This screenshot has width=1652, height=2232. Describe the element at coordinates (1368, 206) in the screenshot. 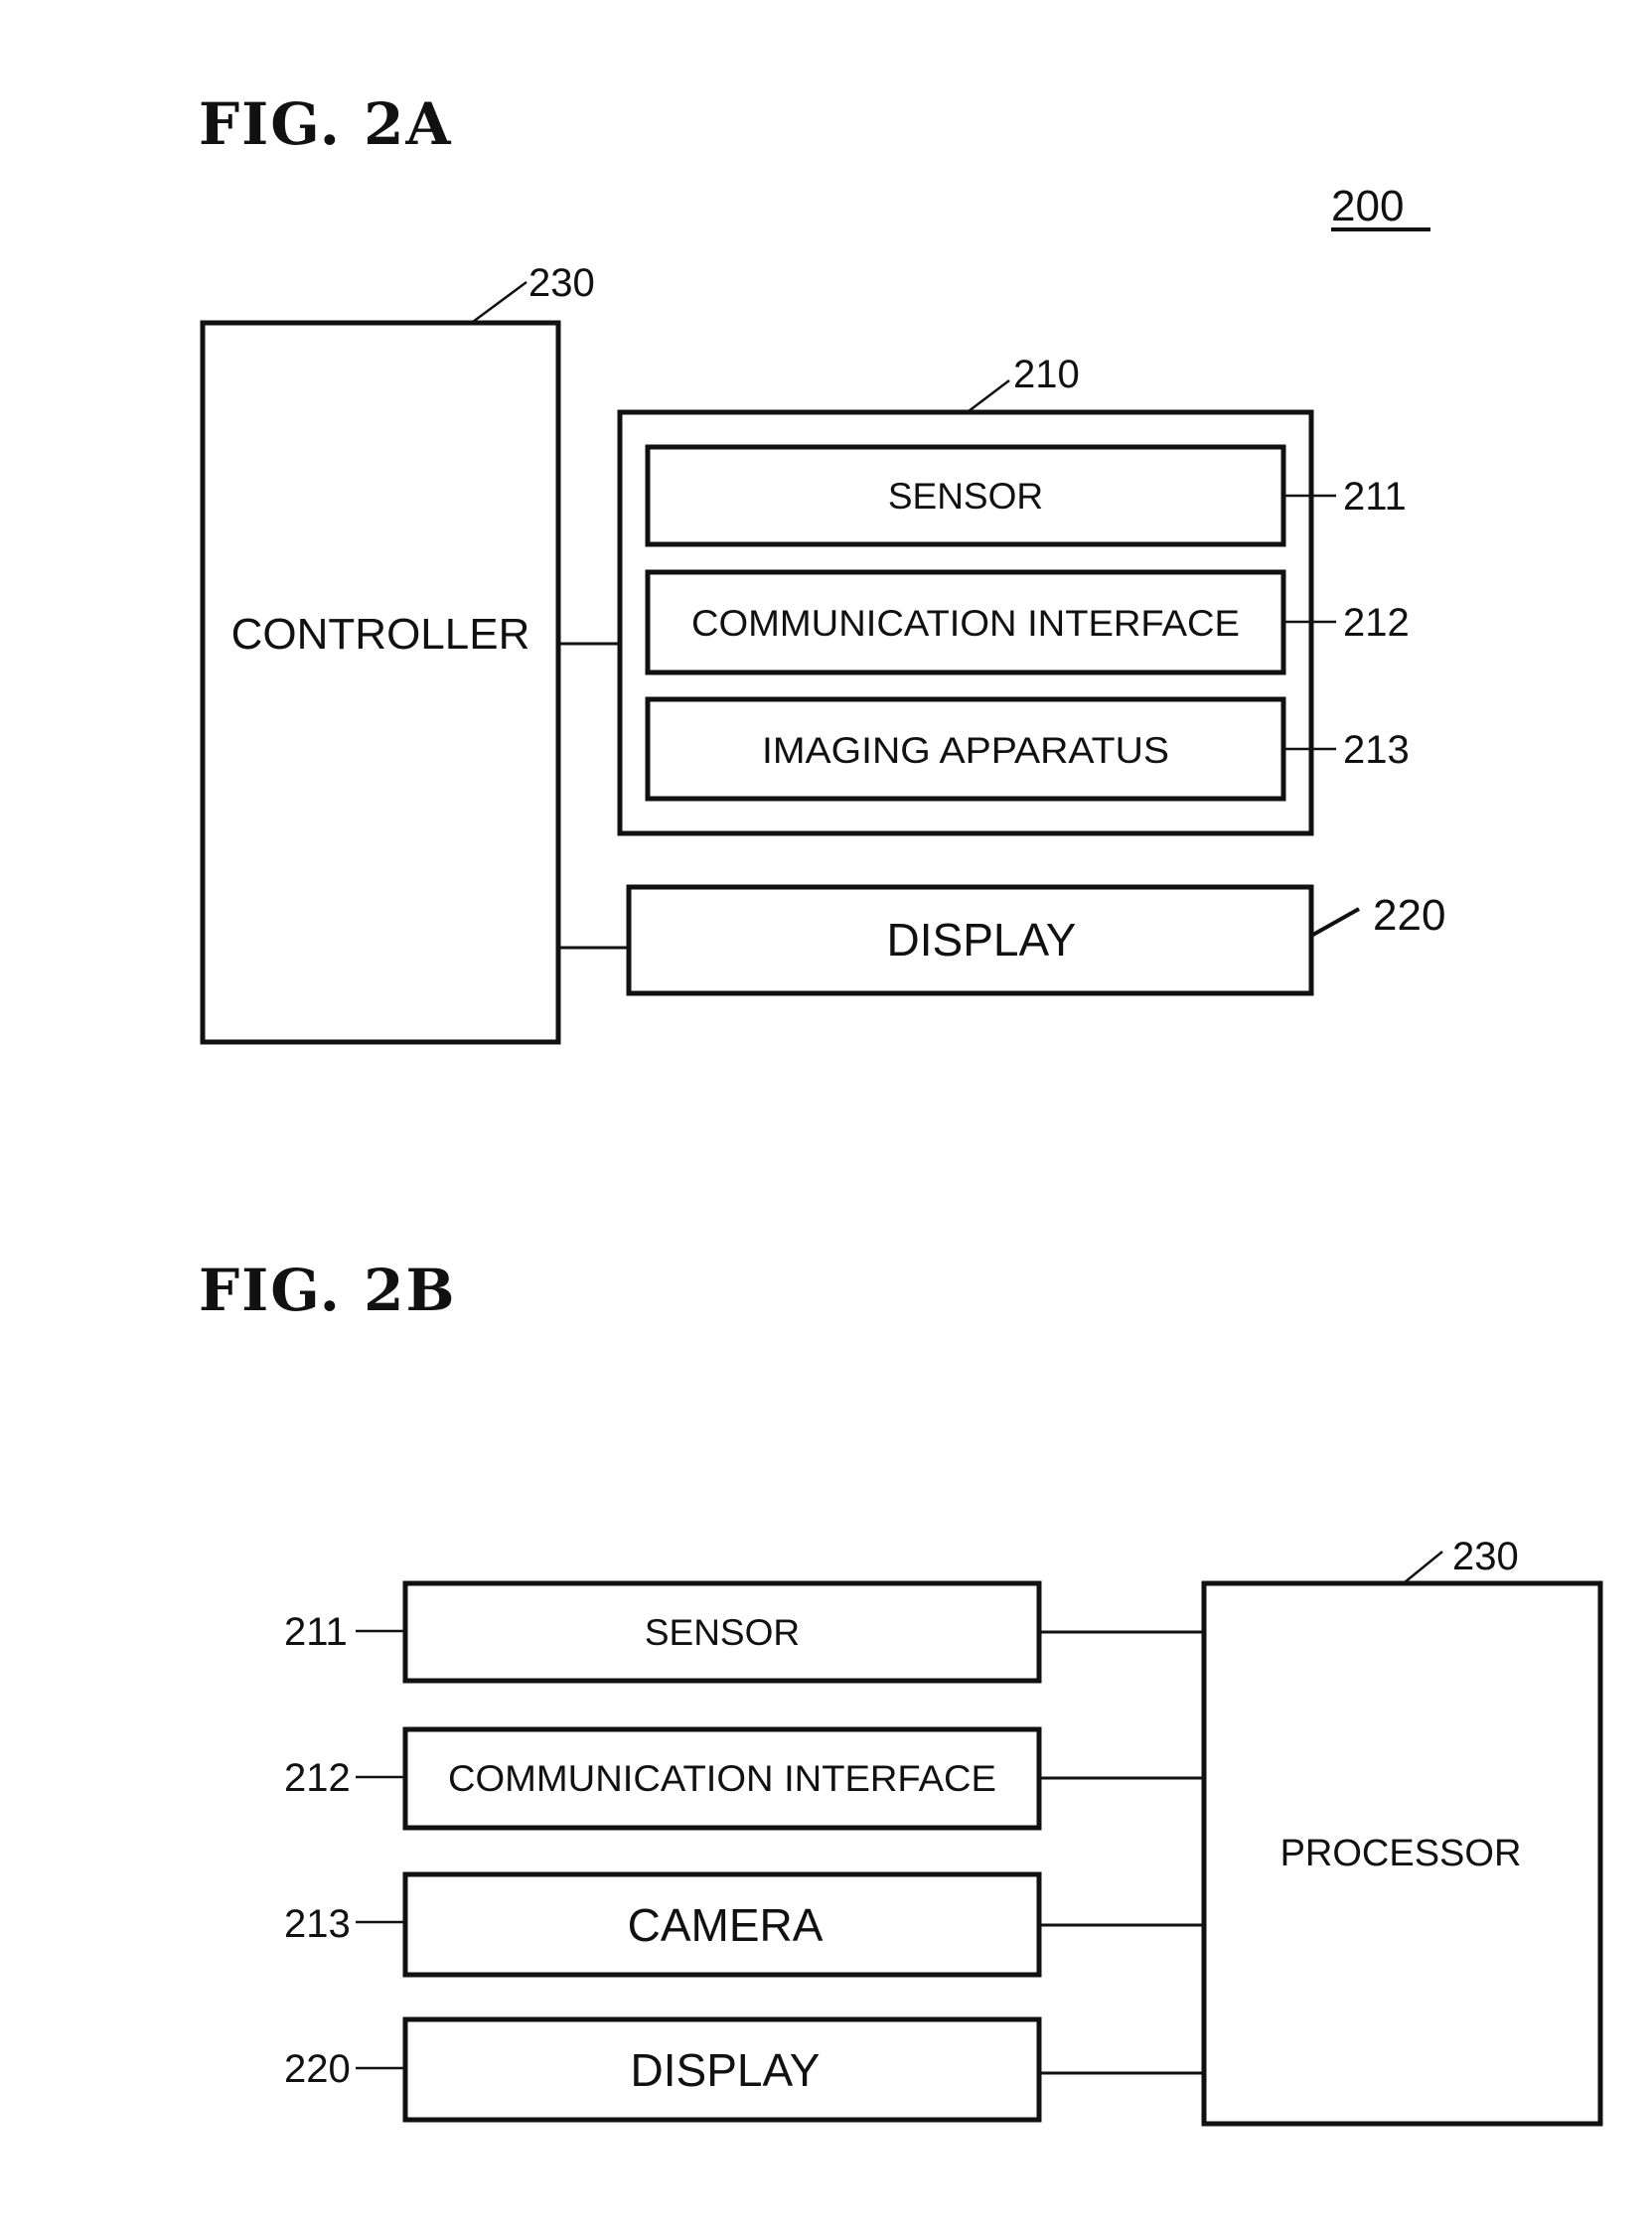

I see `device-ref-number: 200` at that location.